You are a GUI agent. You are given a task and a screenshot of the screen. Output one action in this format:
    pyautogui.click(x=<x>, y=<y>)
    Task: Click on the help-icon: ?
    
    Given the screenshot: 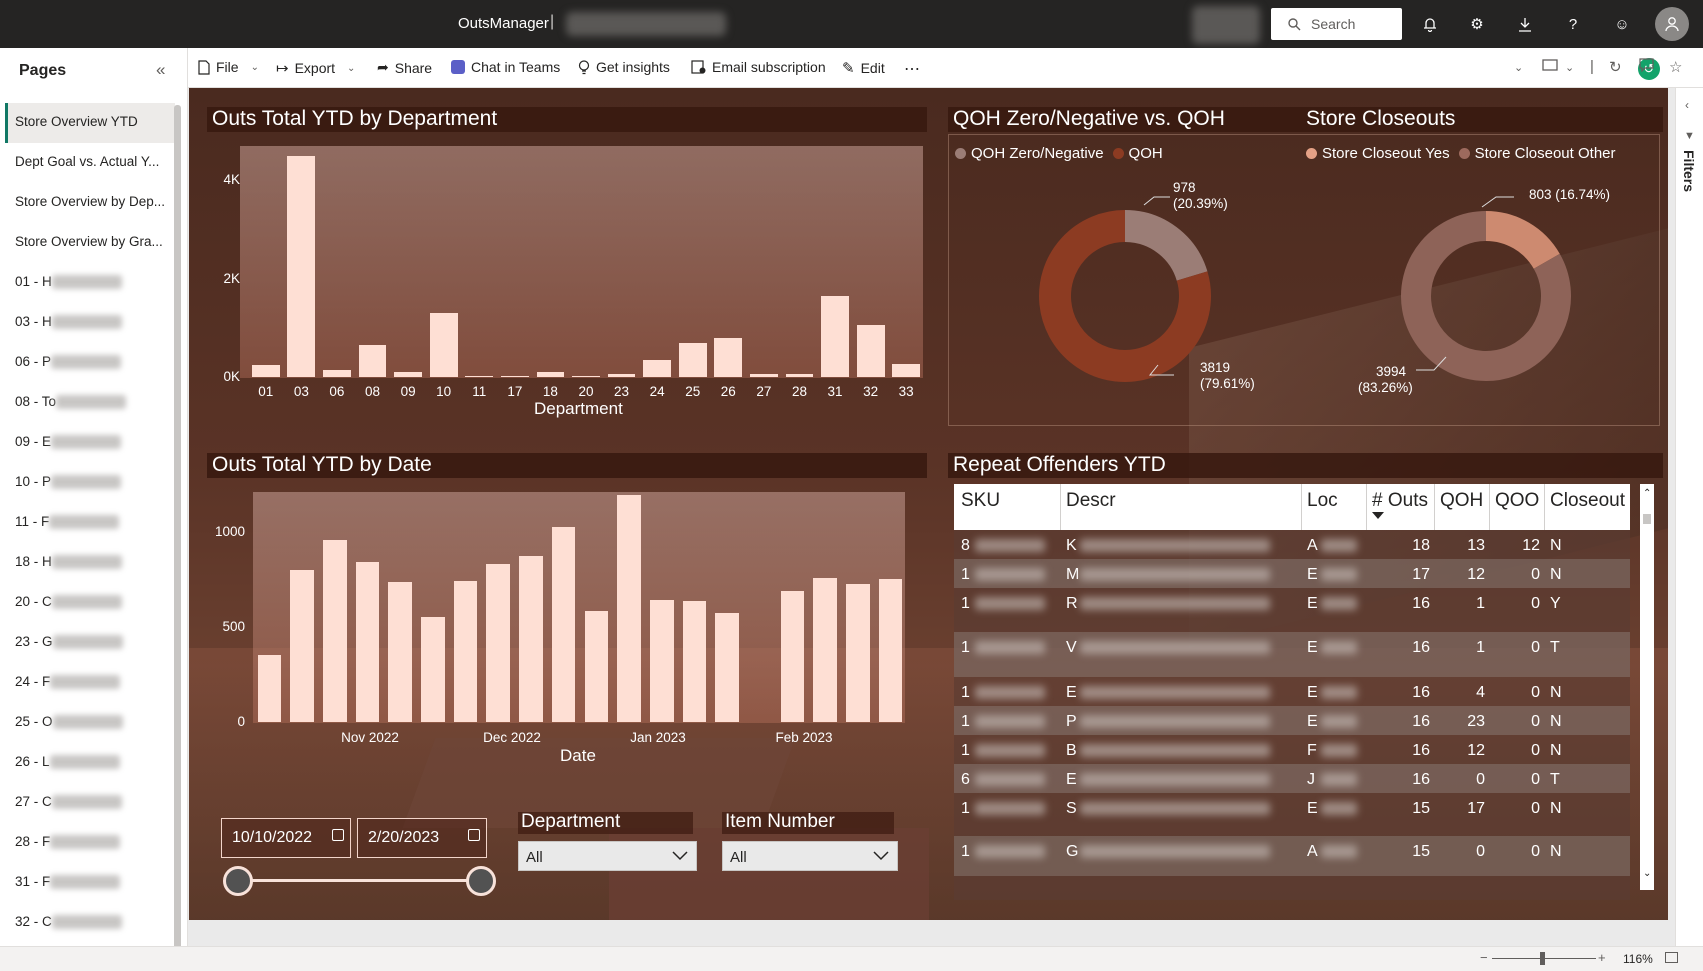 What is the action you would take?
    pyautogui.click(x=1573, y=24)
    